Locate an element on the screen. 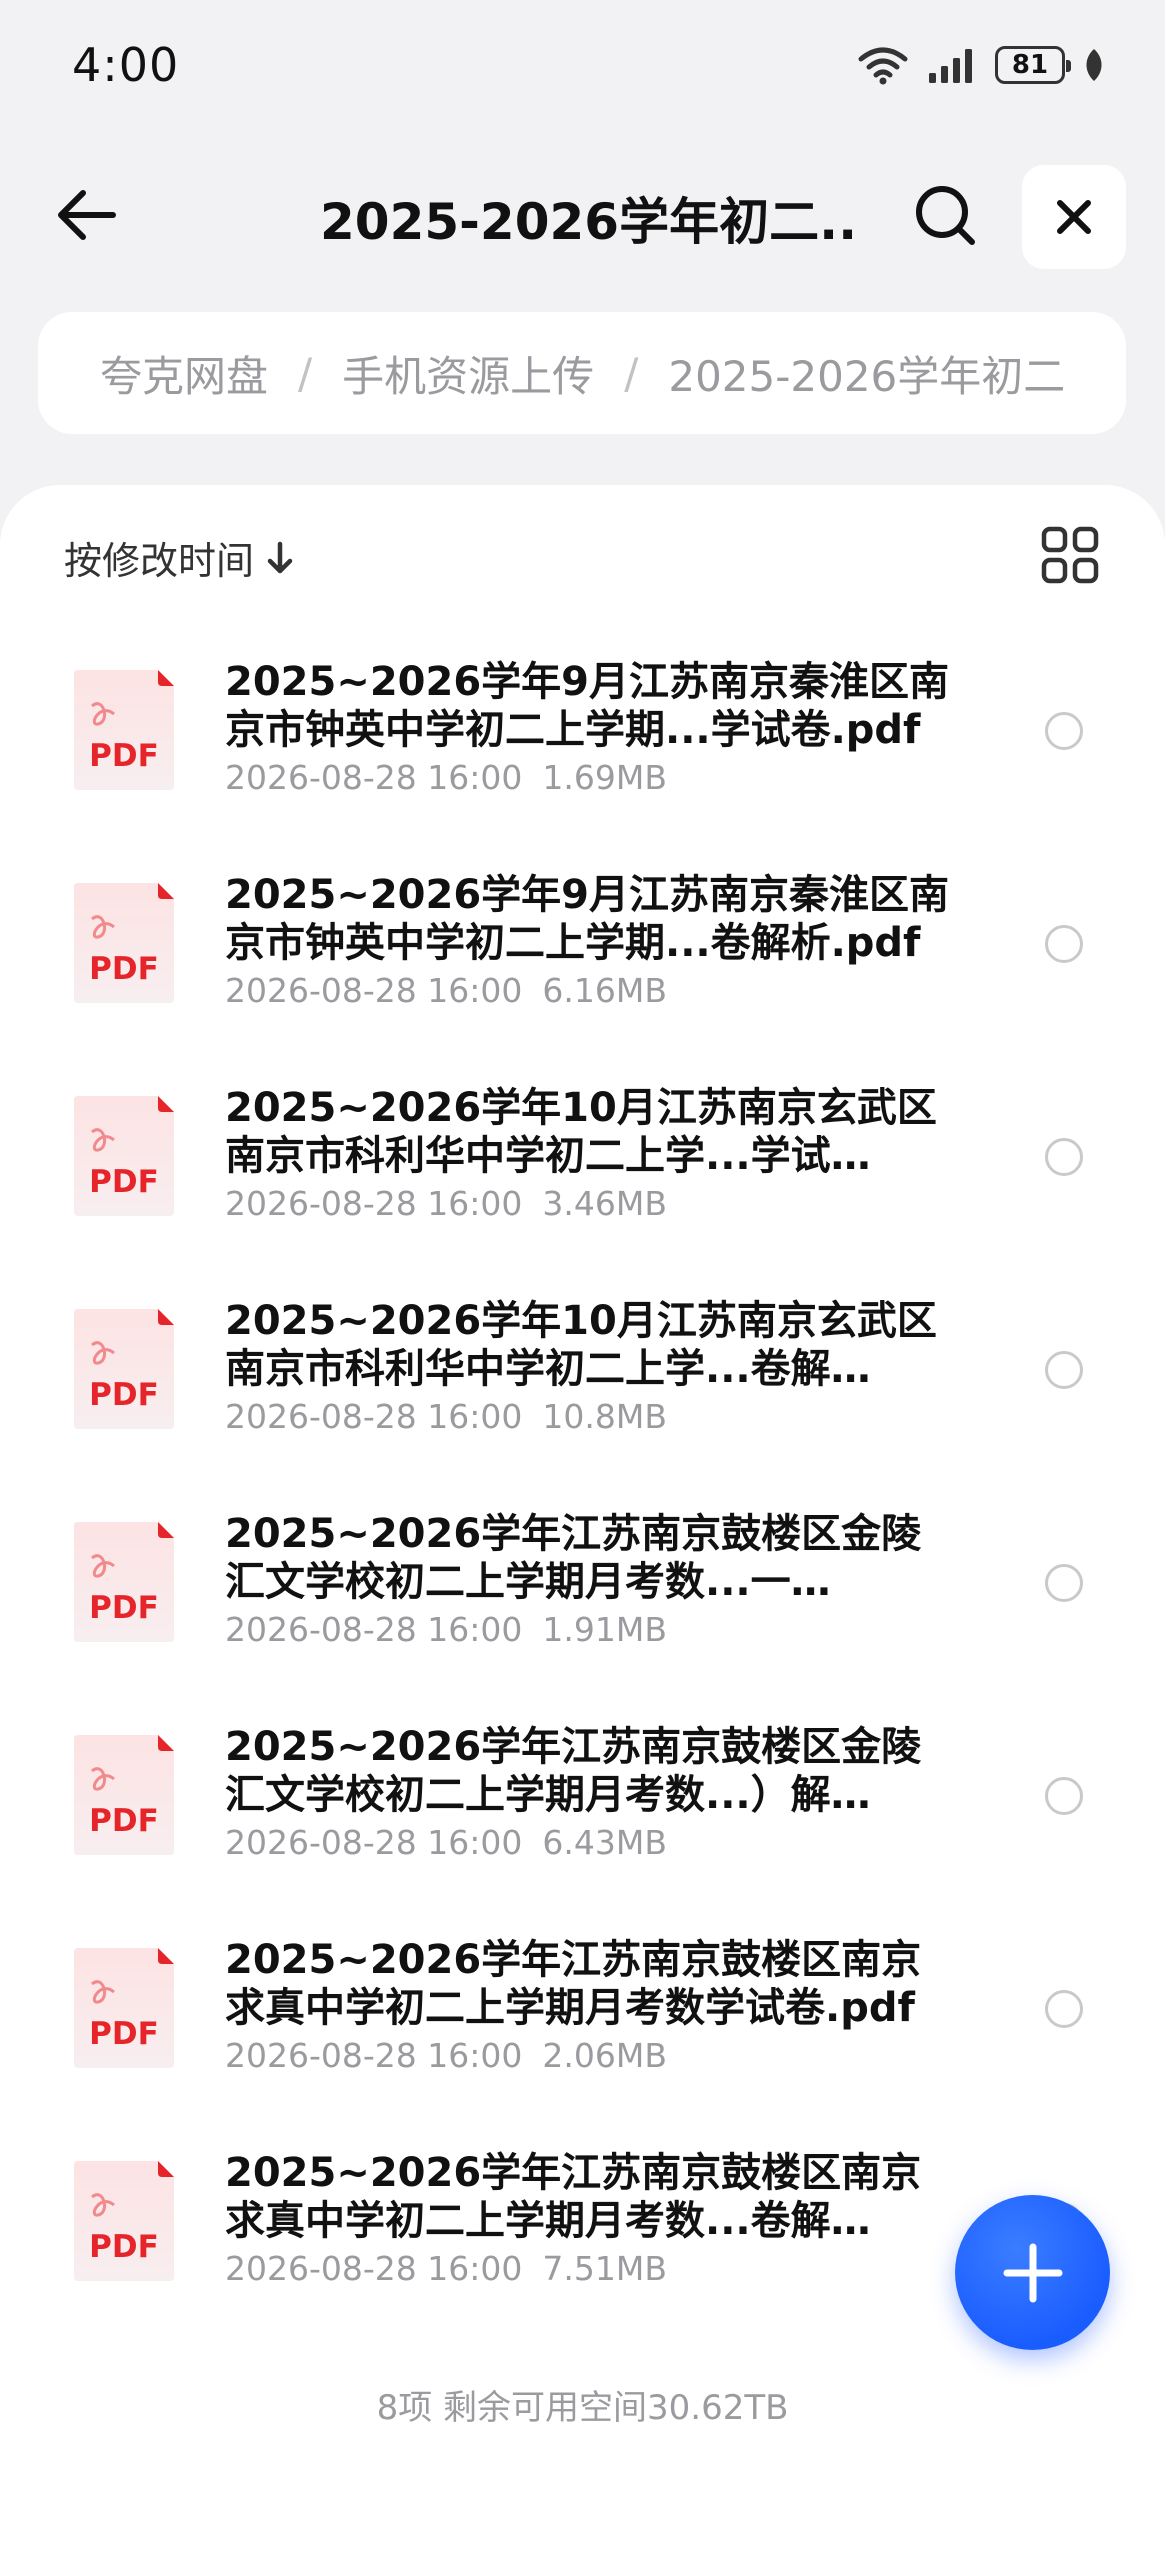  battery-icon: 81 is located at coordinates (1033, 65).